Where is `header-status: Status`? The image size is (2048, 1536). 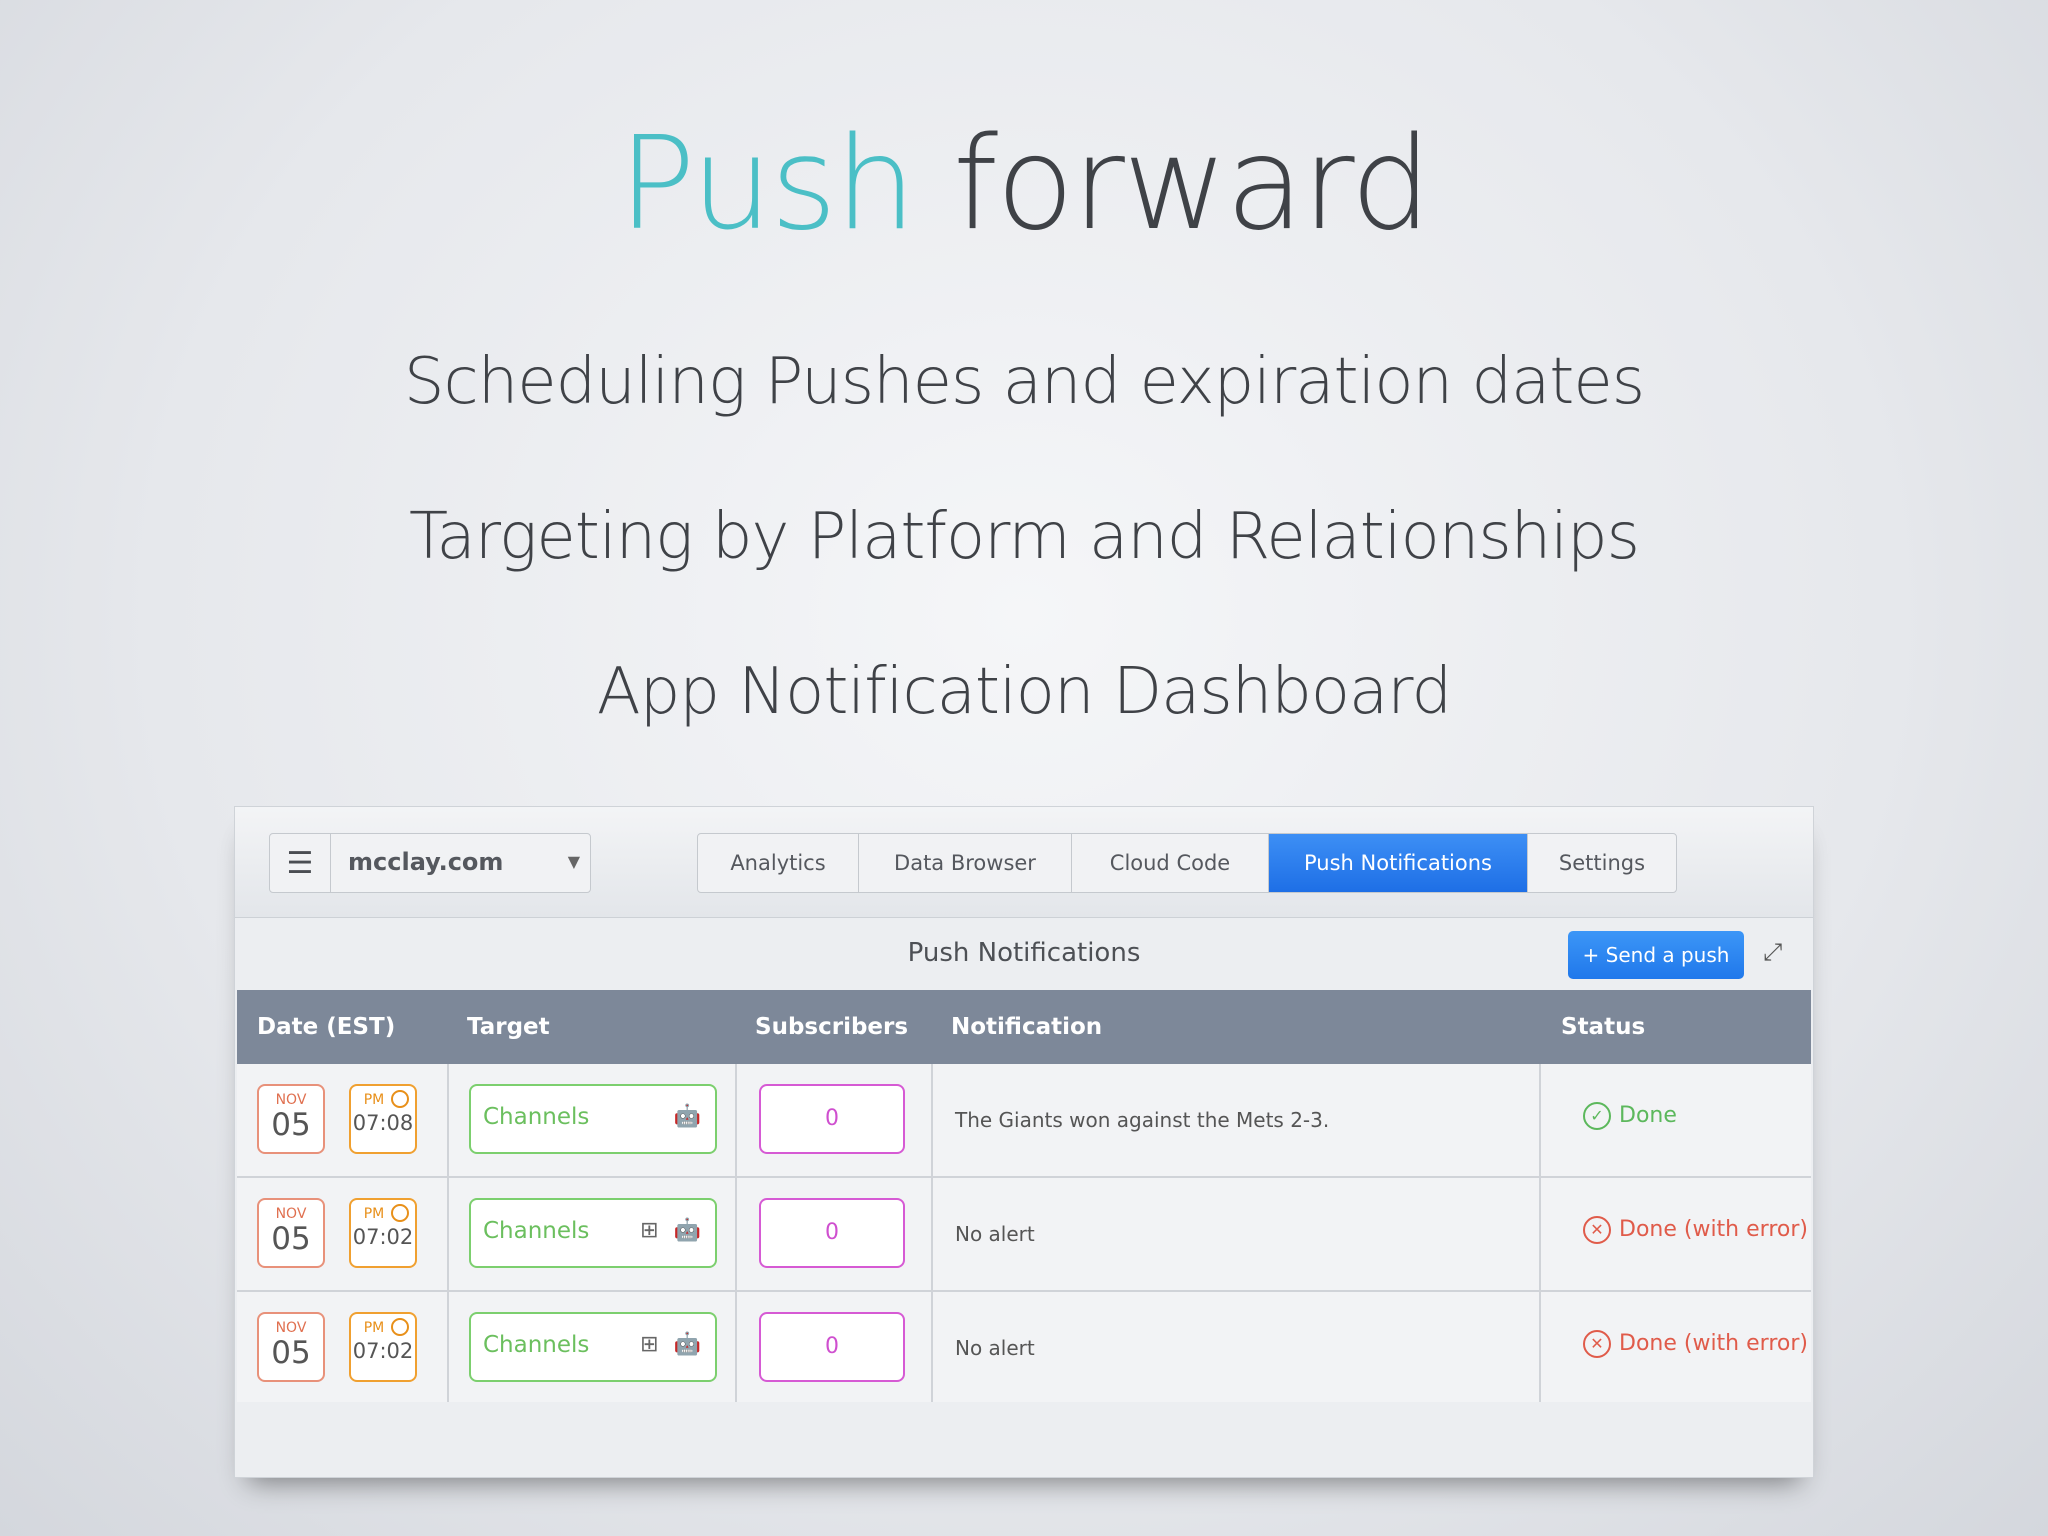
header-status: Status is located at coordinates (1603, 1027).